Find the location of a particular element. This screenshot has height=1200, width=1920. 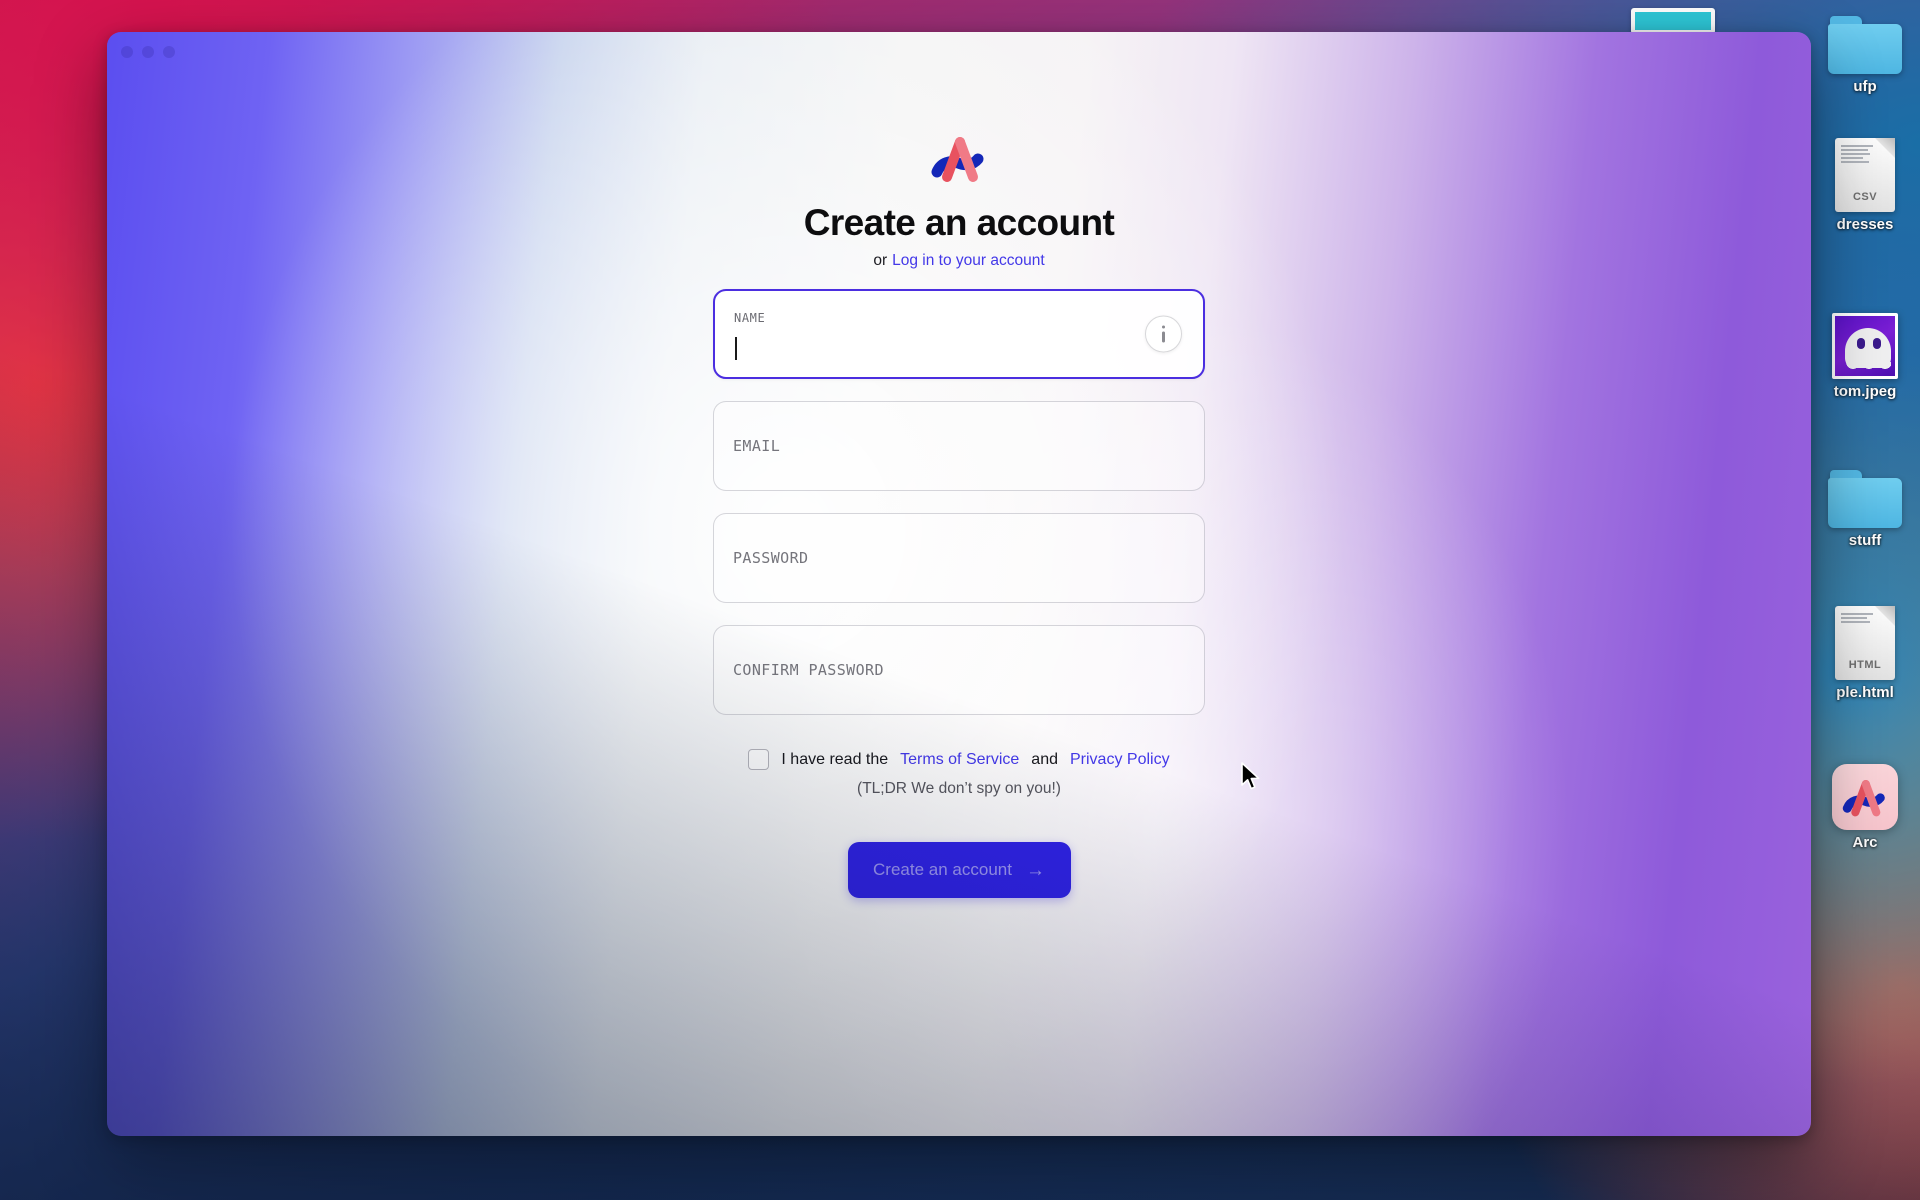

name-field: NAME is located at coordinates (959, 334).